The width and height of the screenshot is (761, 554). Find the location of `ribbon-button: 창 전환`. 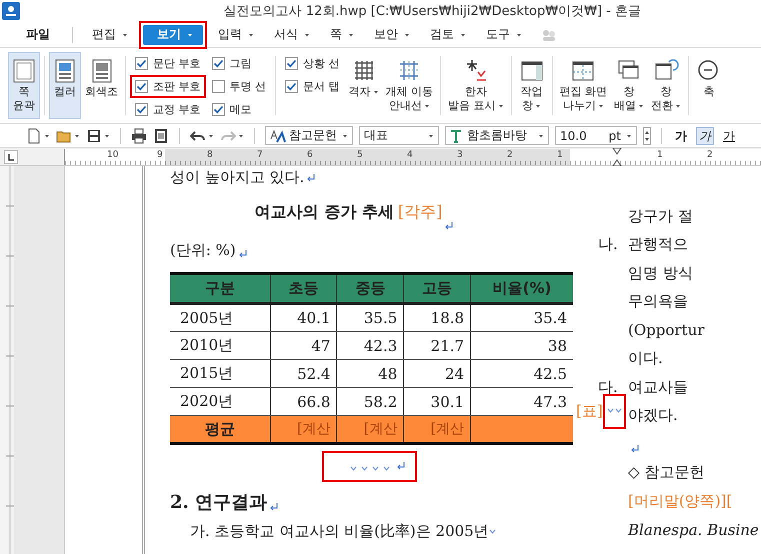

ribbon-button: 창 전환 is located at coordinates (666, 85).